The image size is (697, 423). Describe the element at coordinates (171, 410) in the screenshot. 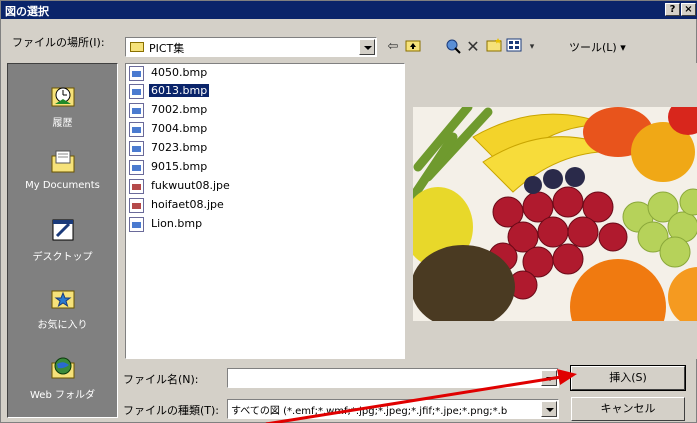

I see `file-type-label: ファイルの種類(T):` at that location.